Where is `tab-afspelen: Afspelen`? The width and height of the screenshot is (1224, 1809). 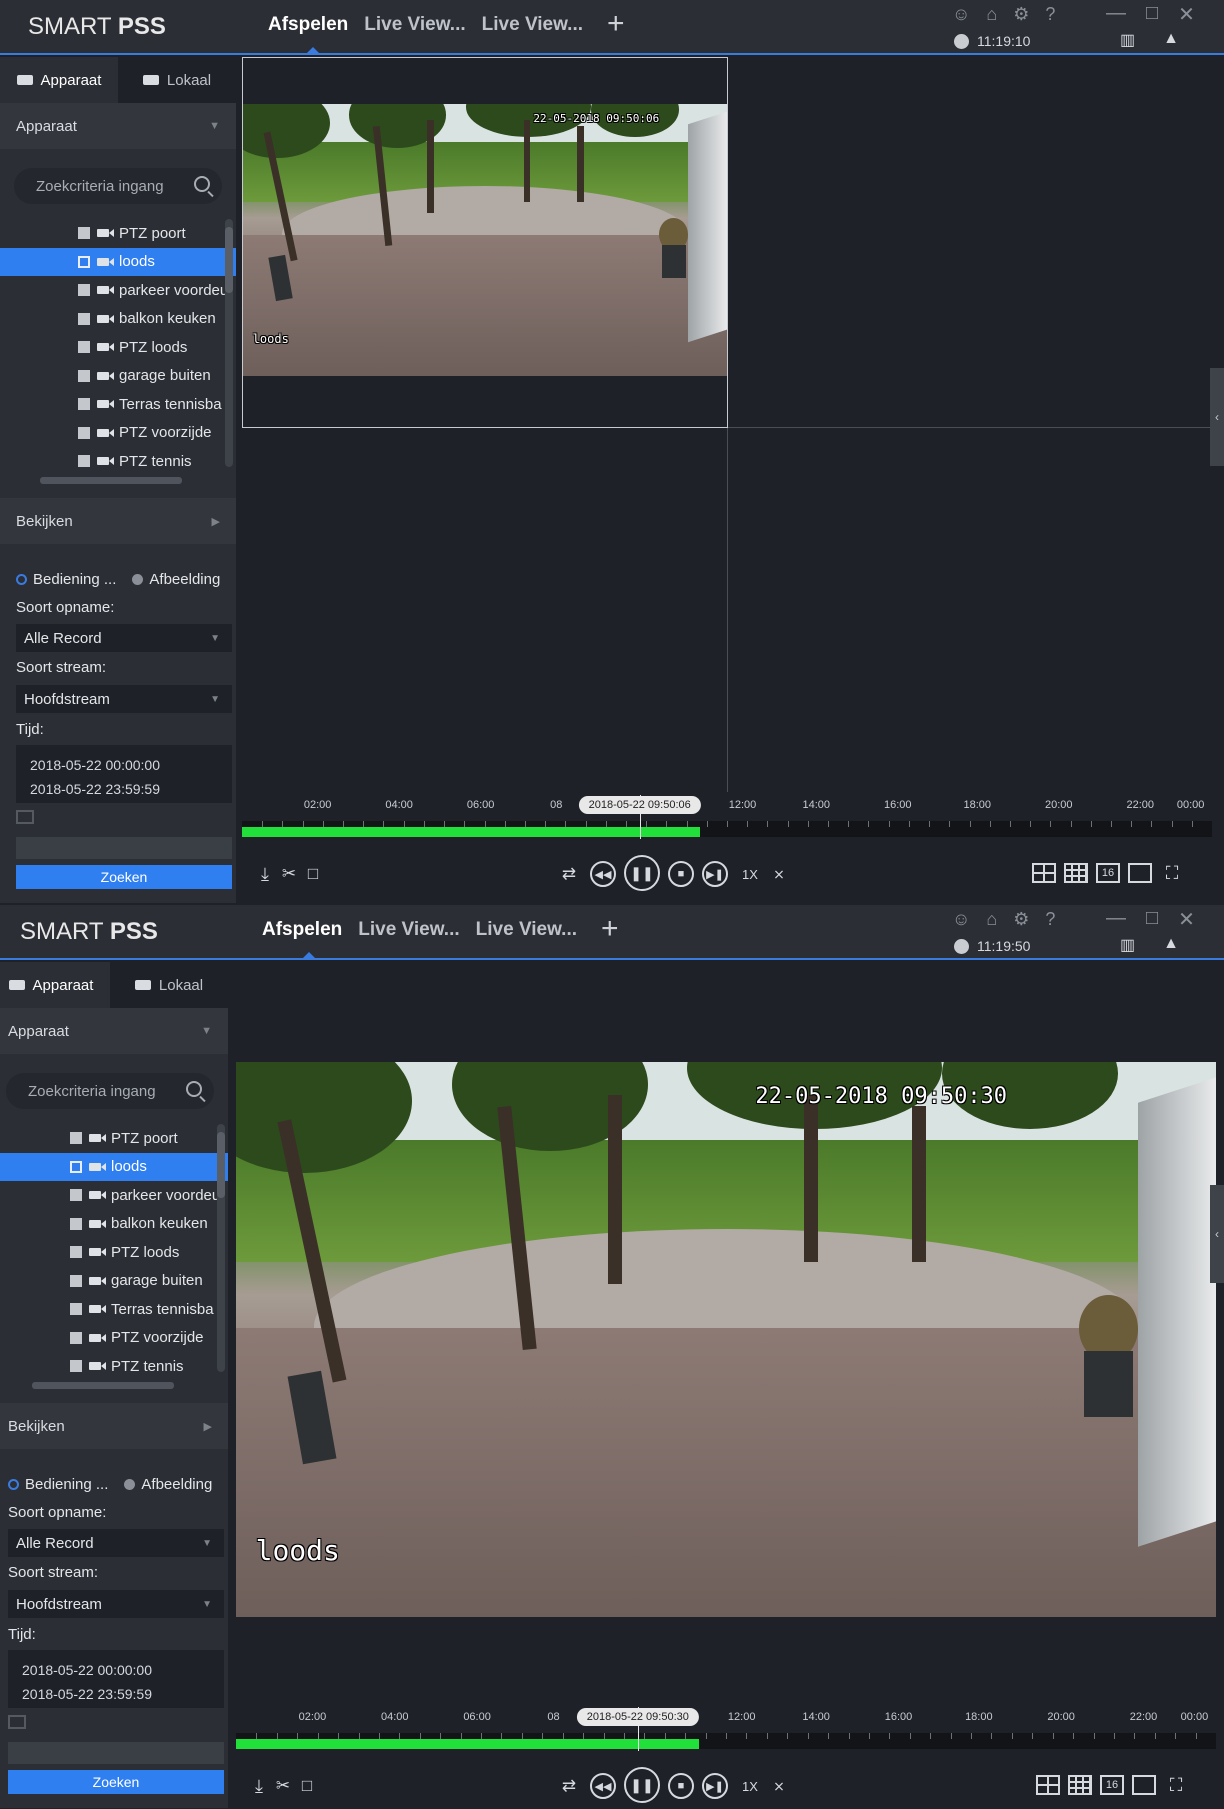
tab-afspelen: Afspelen is located at coordinates (308, 25).